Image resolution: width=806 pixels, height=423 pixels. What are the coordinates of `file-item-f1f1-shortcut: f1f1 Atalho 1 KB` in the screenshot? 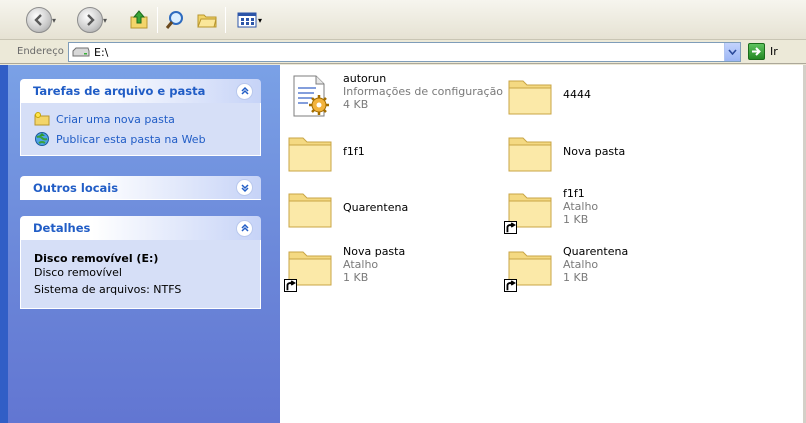 It's located at (551, 209).